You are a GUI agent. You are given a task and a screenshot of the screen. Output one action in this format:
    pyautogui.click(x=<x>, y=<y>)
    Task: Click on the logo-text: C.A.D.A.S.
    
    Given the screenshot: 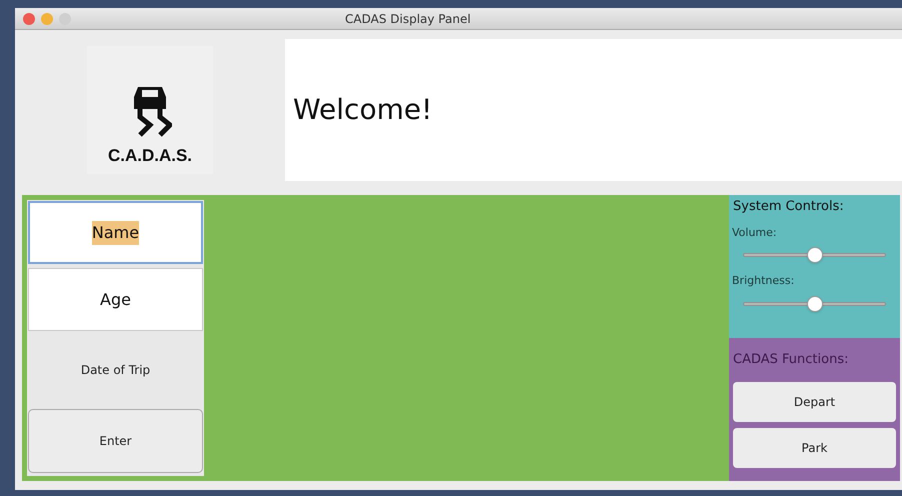 What is the action you would take?
    pyautogui.click(x=150, y=155)
    